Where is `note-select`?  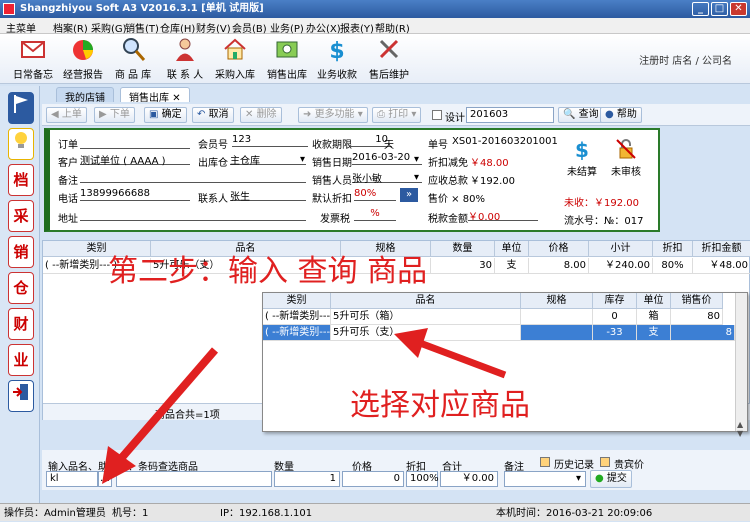
note-select is located at coordinates (545, 479).